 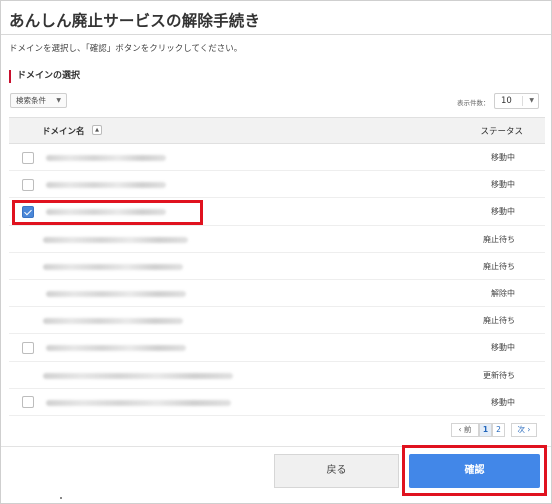 I want to click on filter-label: 検索条件, so click(x=31, y=100).